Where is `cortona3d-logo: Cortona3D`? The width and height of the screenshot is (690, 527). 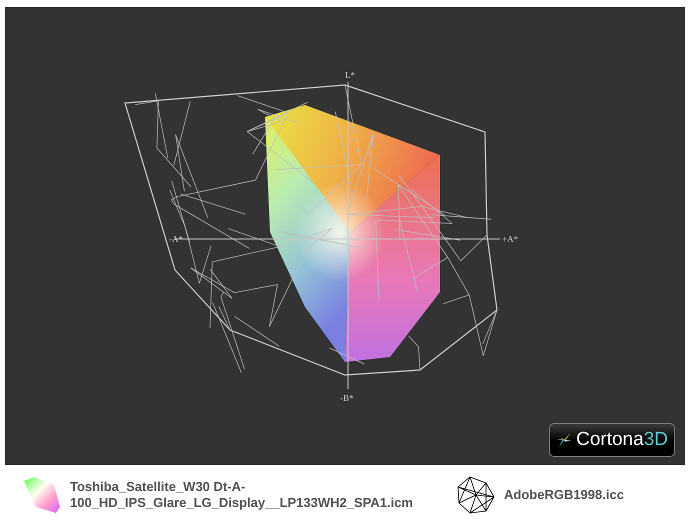
cortona3d-logo: Cortona3D is located at coordinates (612, 440).